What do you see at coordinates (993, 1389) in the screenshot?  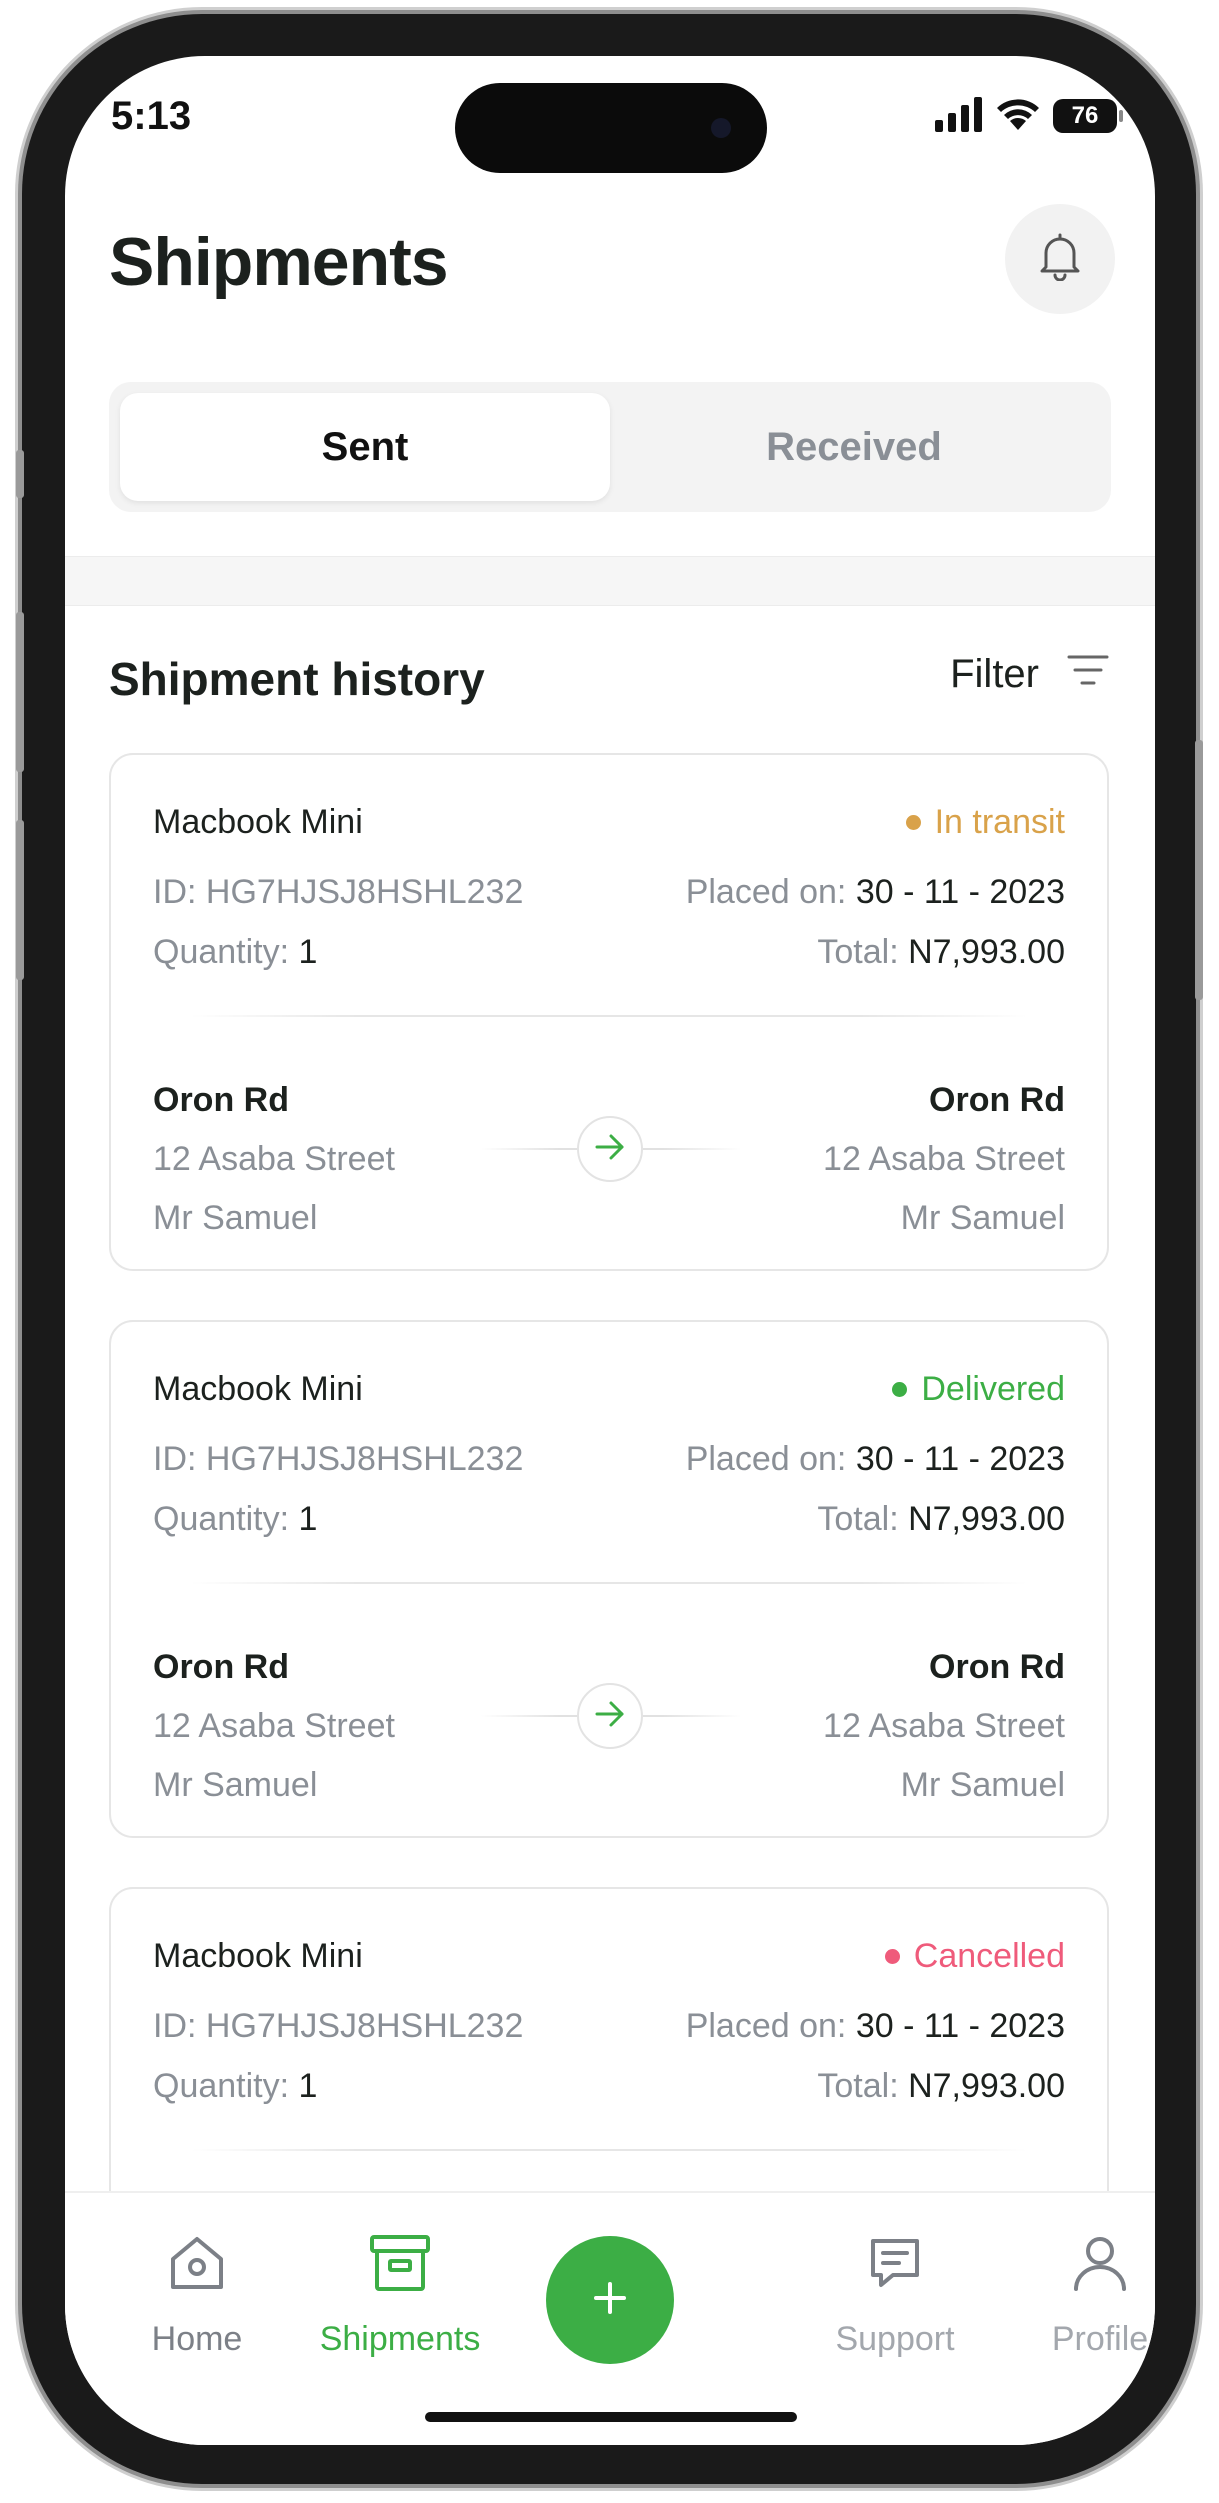 I see `status-label: Delivered` at bounding box center [993, 1389].